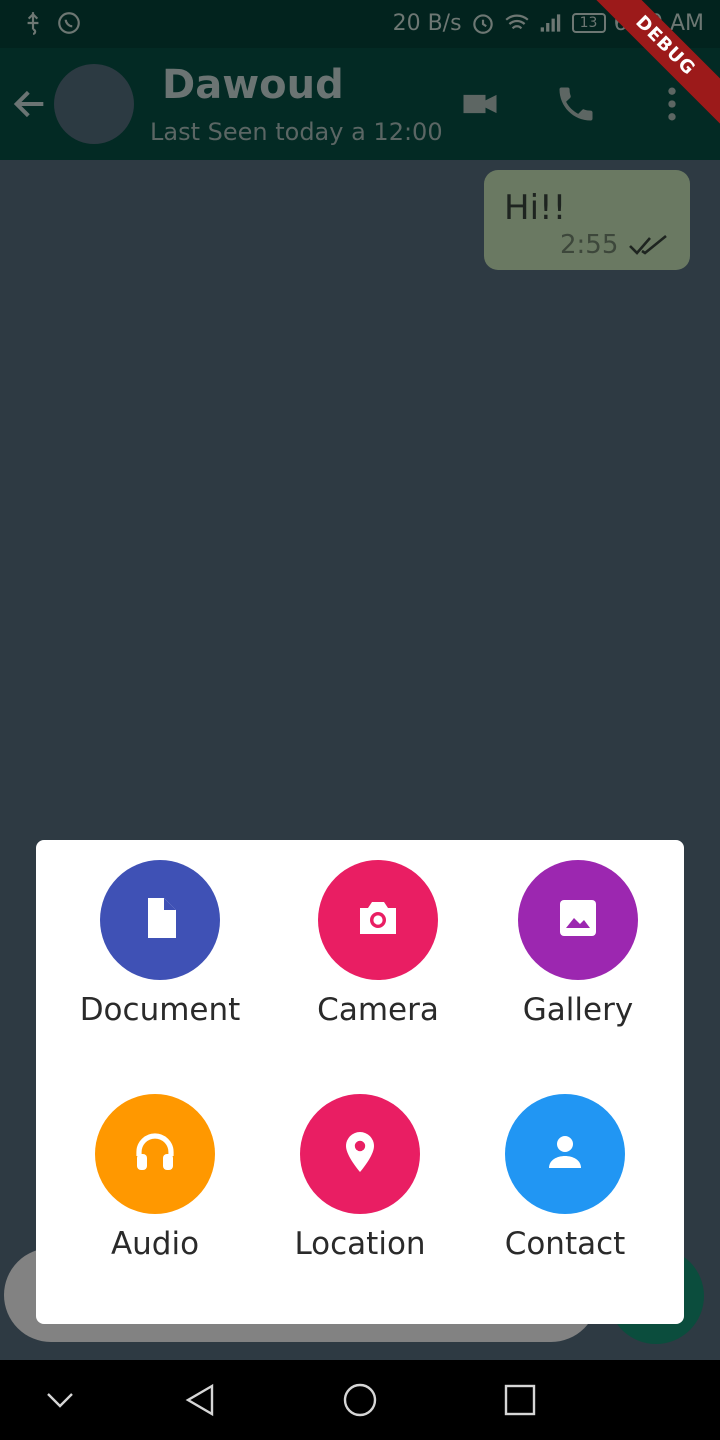 The image size is (720, 1440). Describe the element at coordinates (33, 23) in the screenshot. I see `usb-icon` at that location.